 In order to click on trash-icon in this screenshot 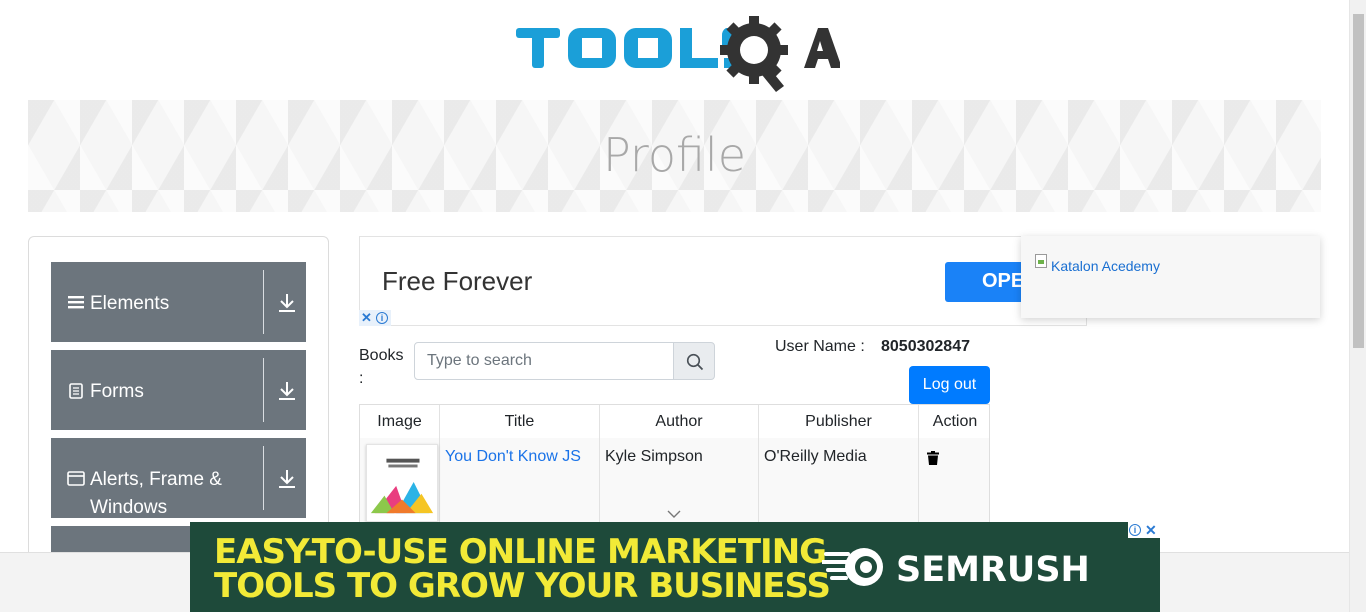, I will do `click(933, 458)`.